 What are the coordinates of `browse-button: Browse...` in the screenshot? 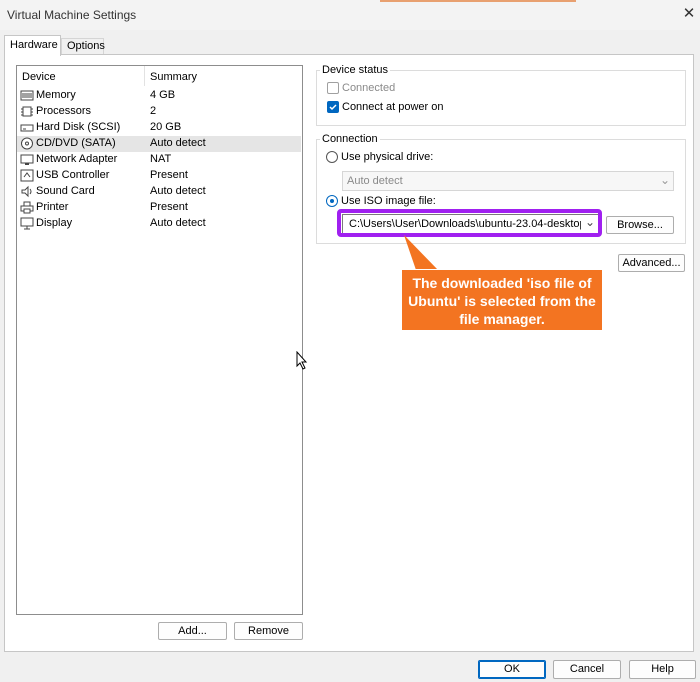 It's located at (640, 225).